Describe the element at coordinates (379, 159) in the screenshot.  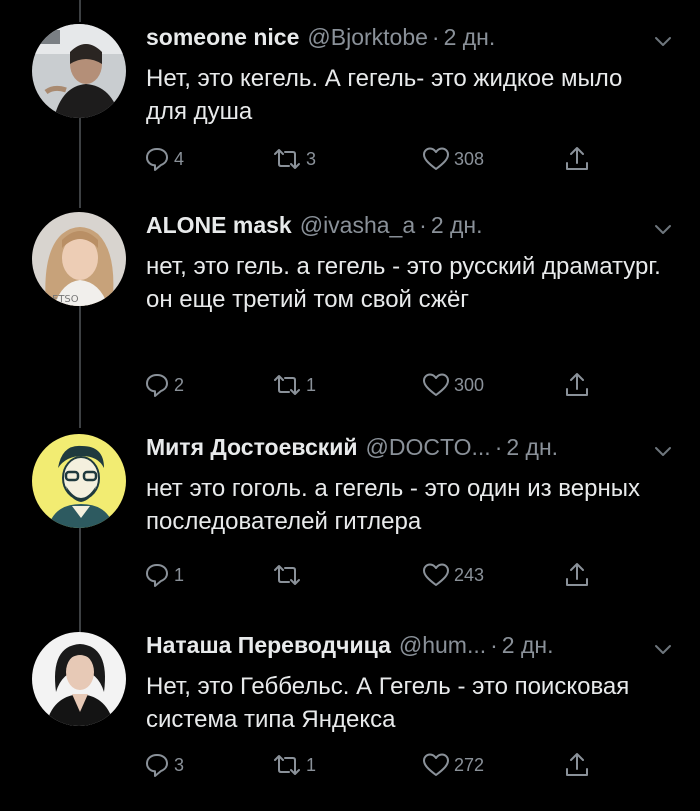
I see `action-bar: 4 3 308` at that location.